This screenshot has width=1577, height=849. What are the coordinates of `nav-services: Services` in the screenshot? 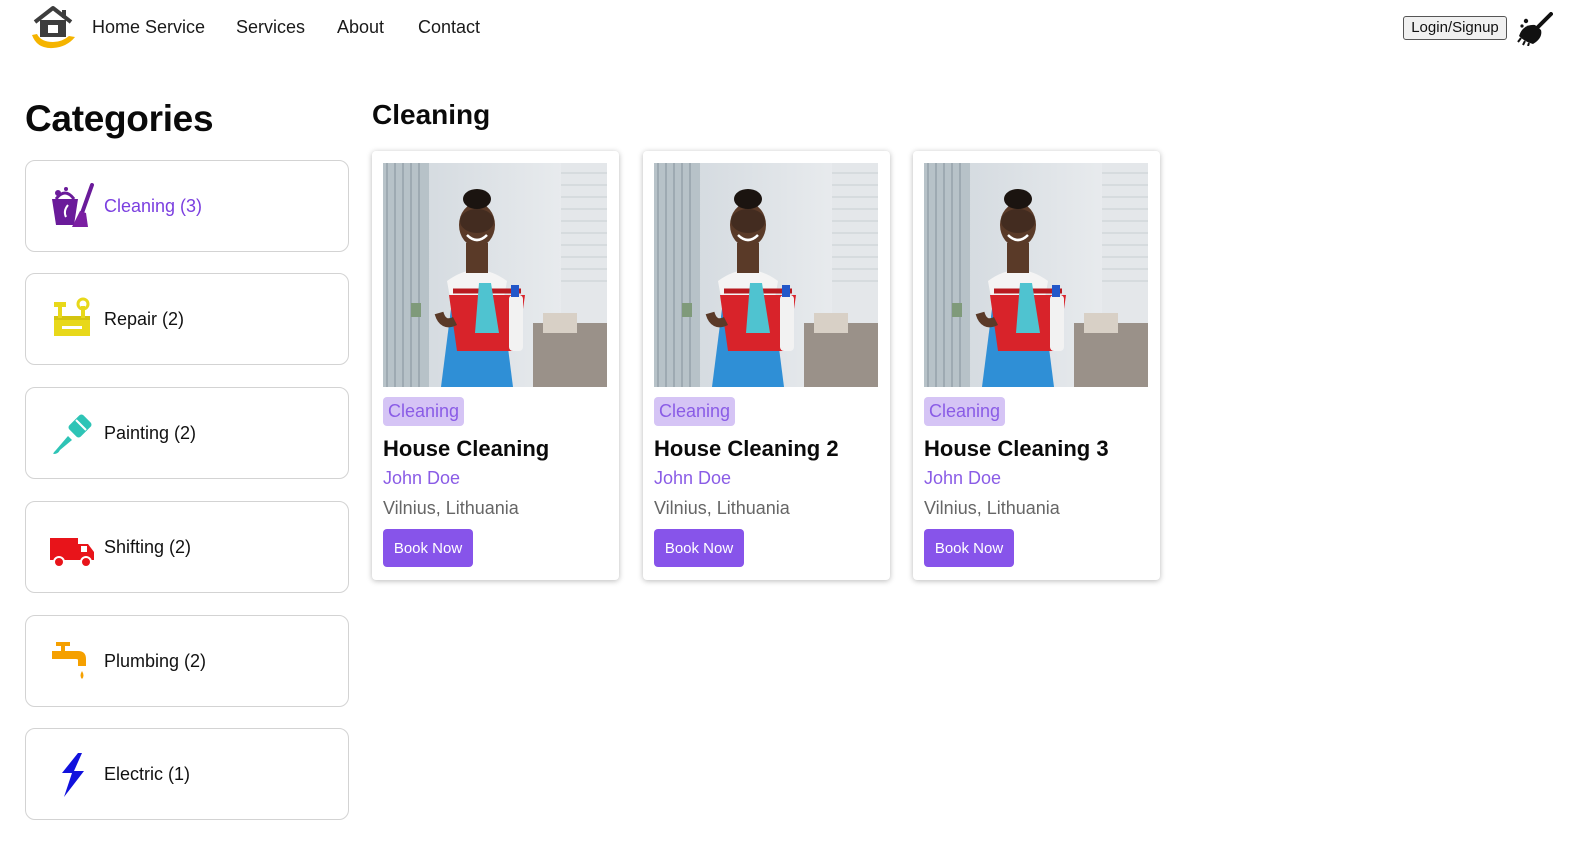 It's located at (270, 27).